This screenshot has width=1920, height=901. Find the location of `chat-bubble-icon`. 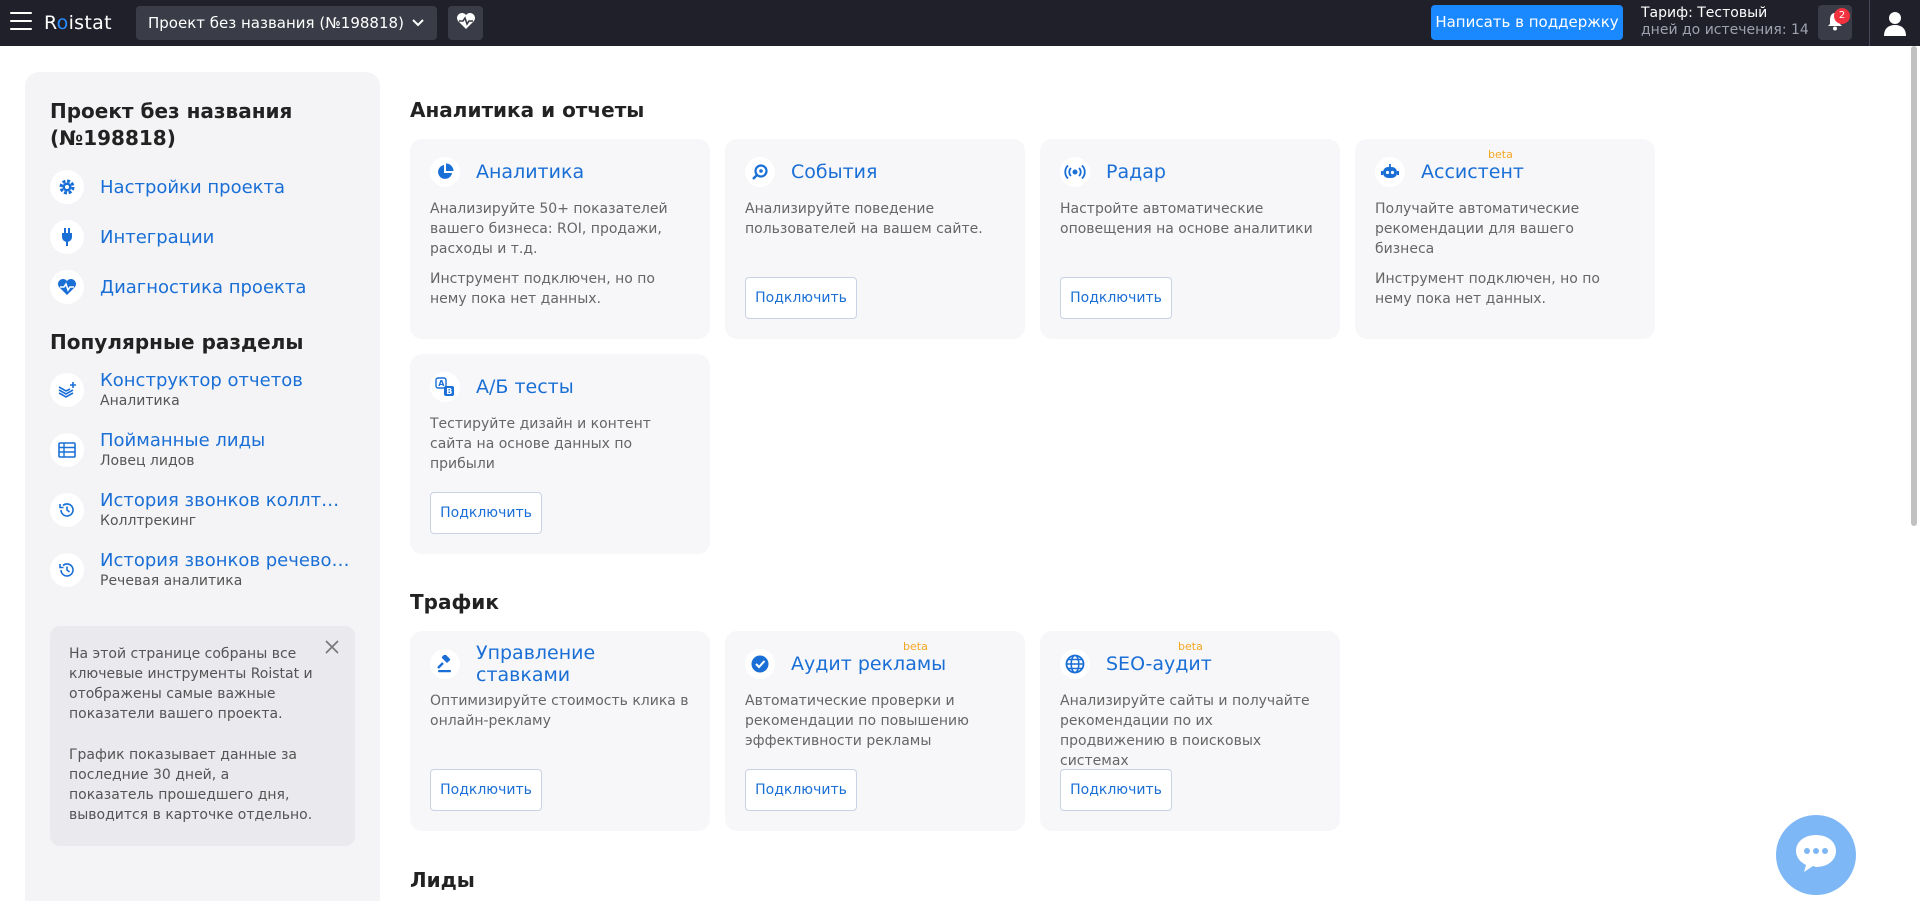

chat-bubble-icon is located at coordinates (1816, 855).